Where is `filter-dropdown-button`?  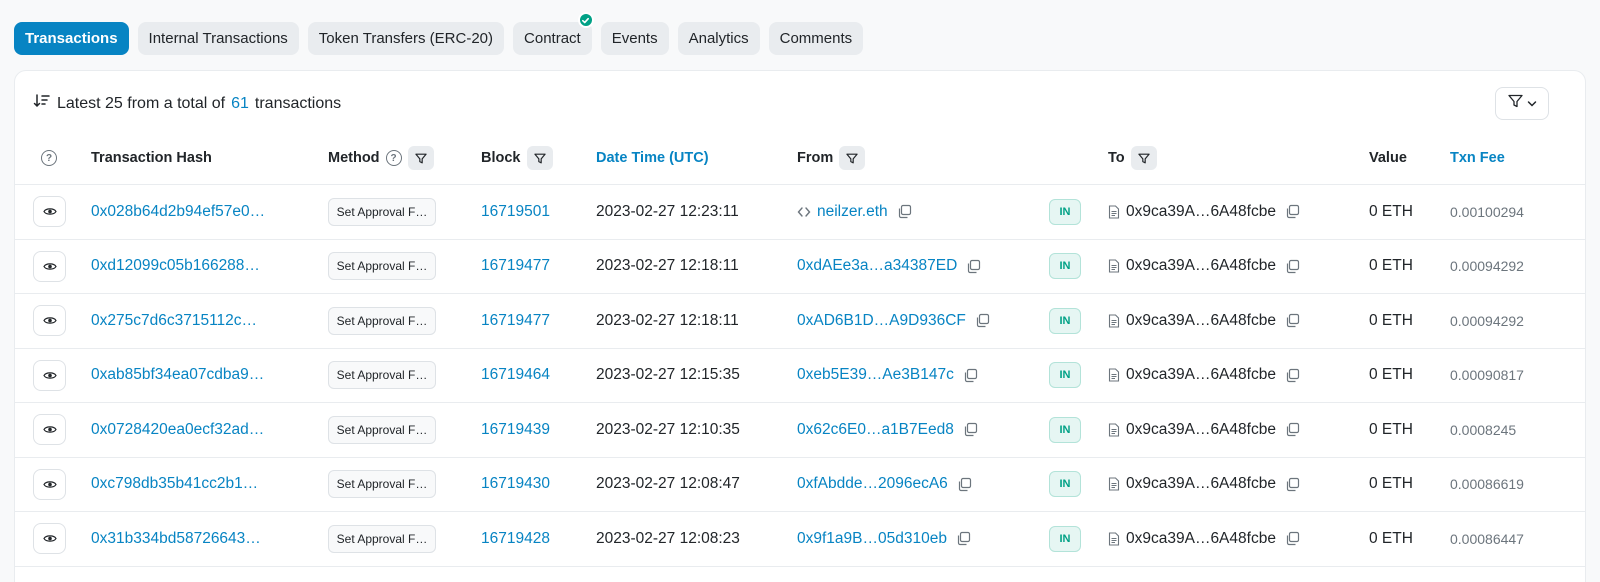 filter-dropdown-button is located at coordinates (1522, 103).